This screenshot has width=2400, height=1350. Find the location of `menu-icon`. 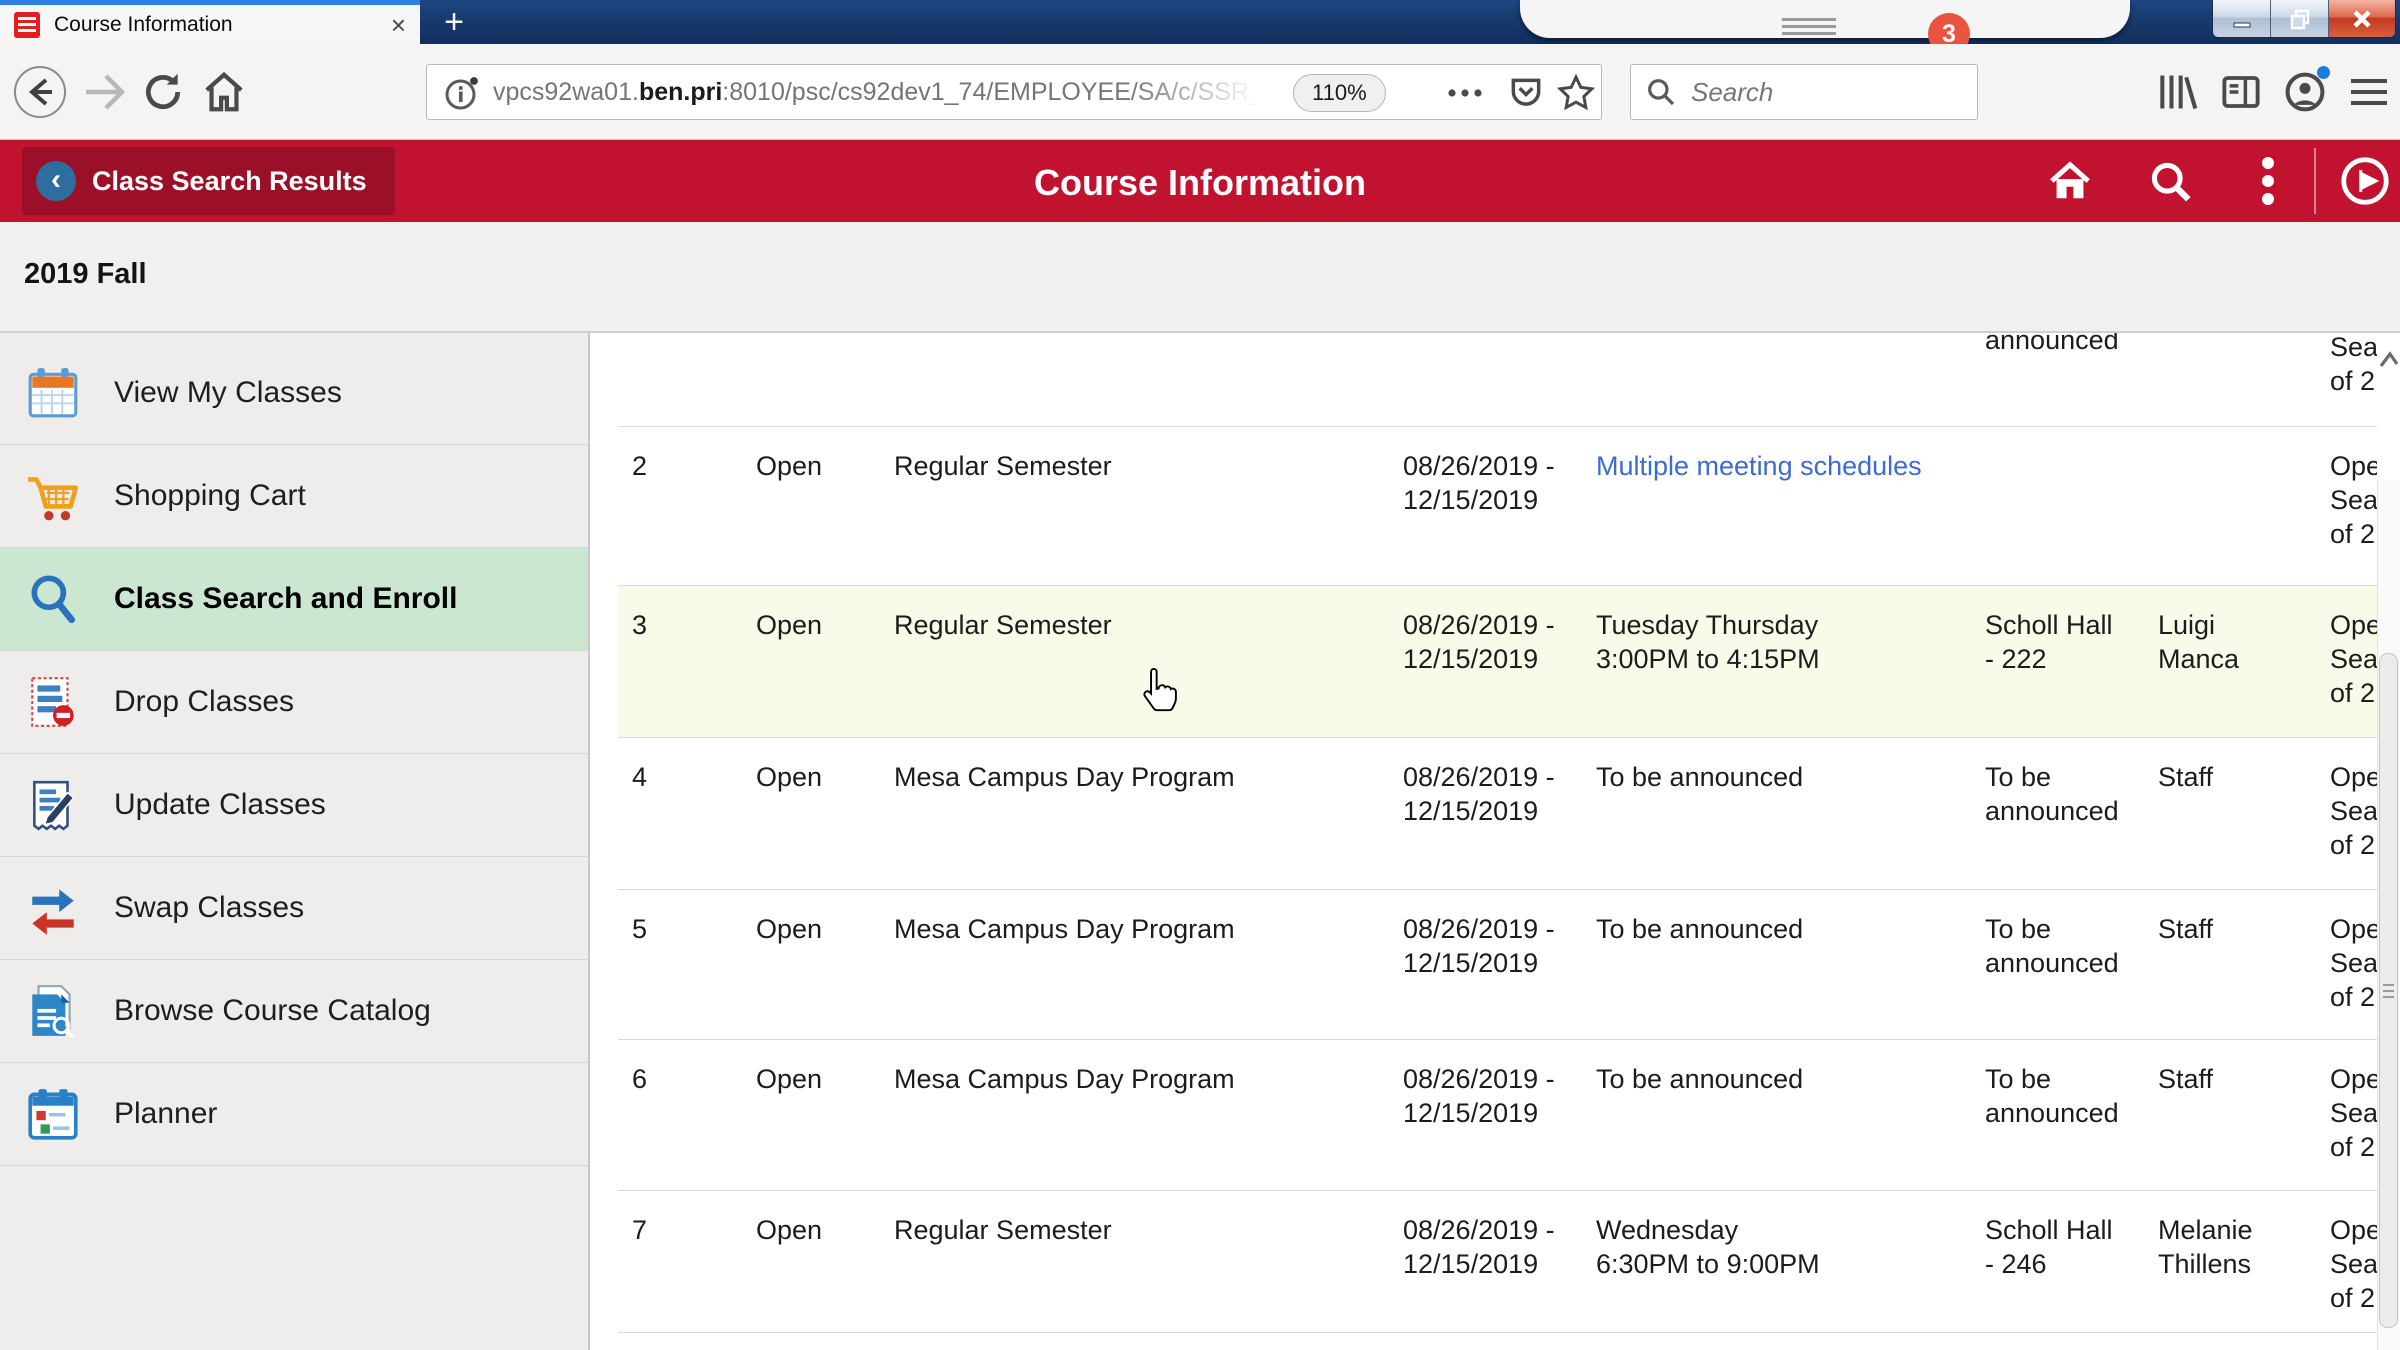

menu-icon is located at coordinates (2369, 92).